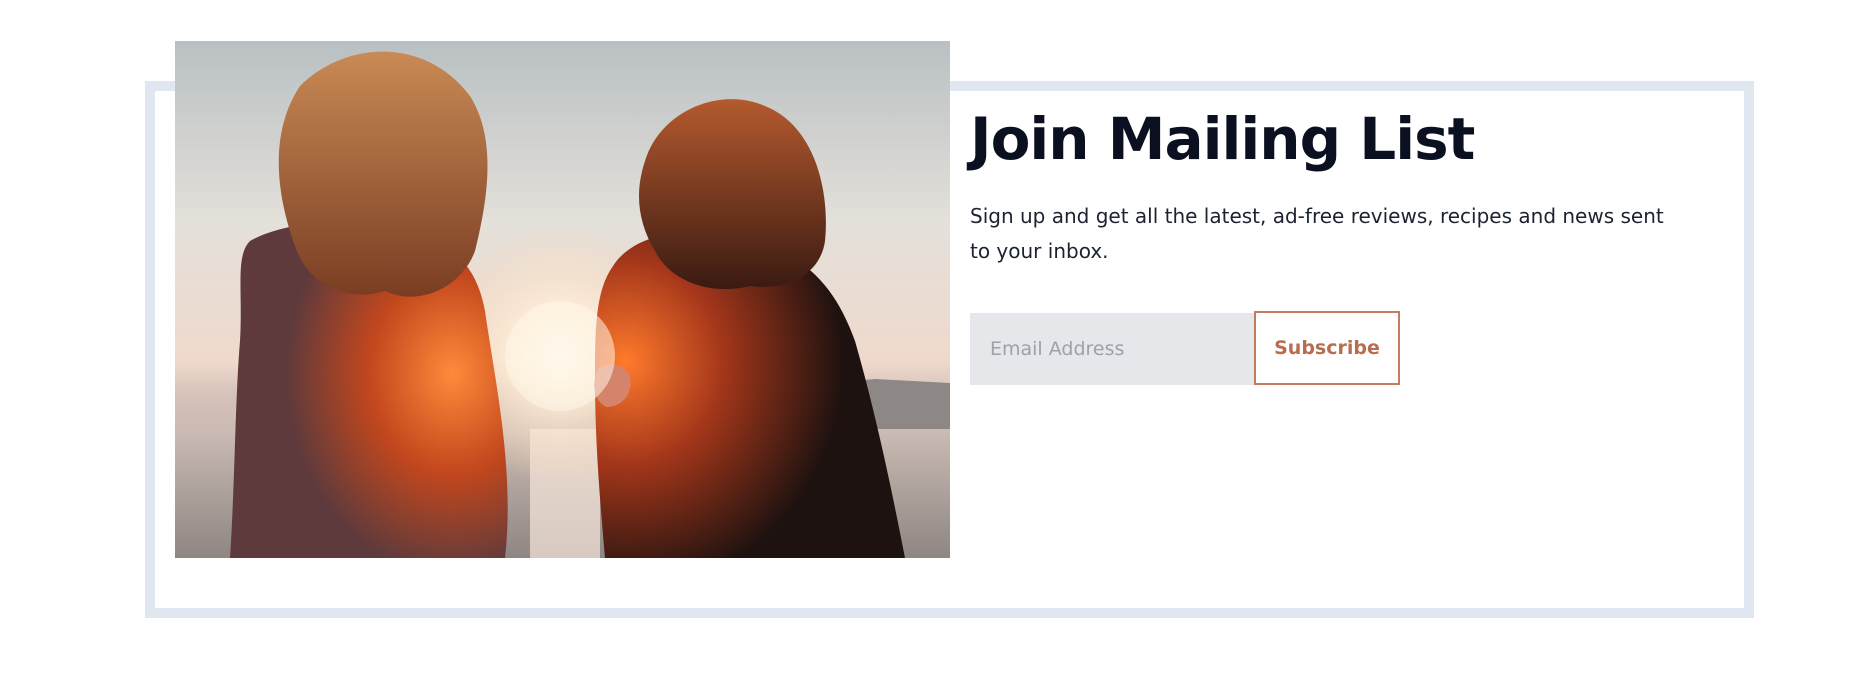  What do you see at coordinates (1112, 349) in the screenshot?
I see `email-input` at bounding box center [1112, 349].